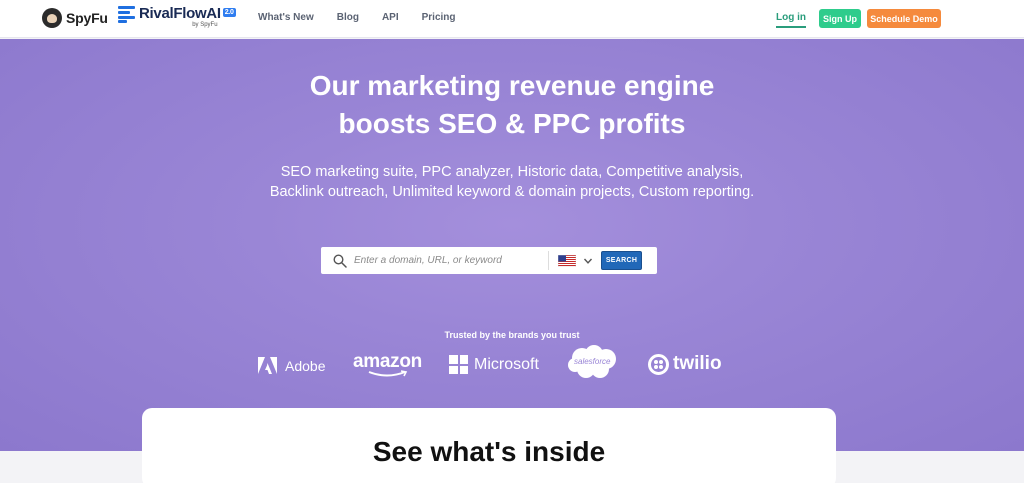 The height and width of the screenshot is (483, 1024). What do you see at coordinates (840, 18) in the screenshot?
I see `signup-button: Sign Up` at bounding box center [840, 18].